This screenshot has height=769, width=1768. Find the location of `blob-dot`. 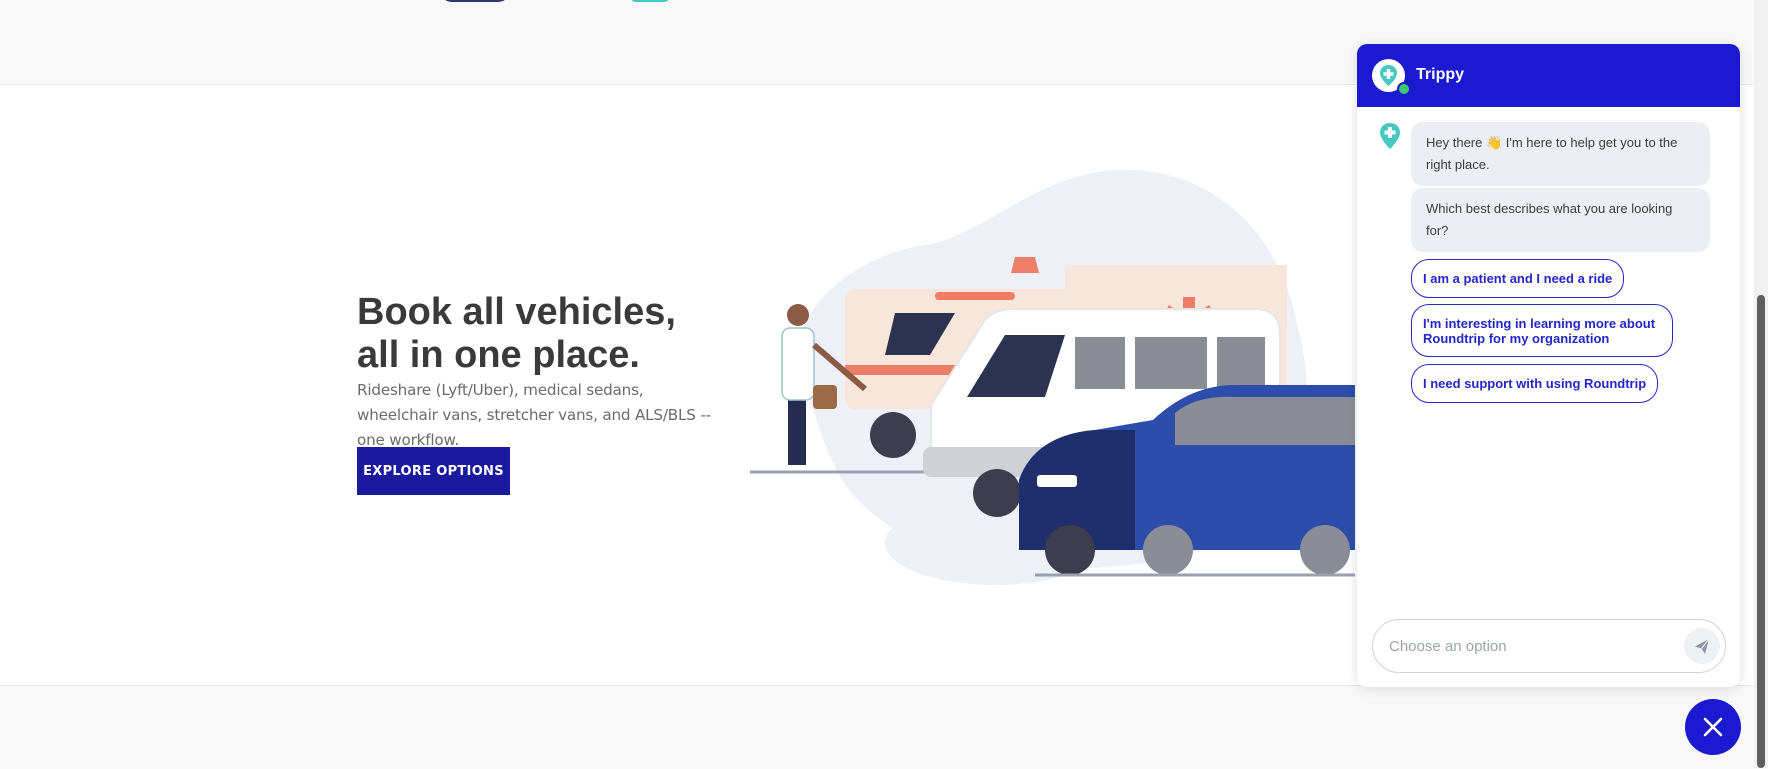

blob-dot is located at coordinates (1082, 216).